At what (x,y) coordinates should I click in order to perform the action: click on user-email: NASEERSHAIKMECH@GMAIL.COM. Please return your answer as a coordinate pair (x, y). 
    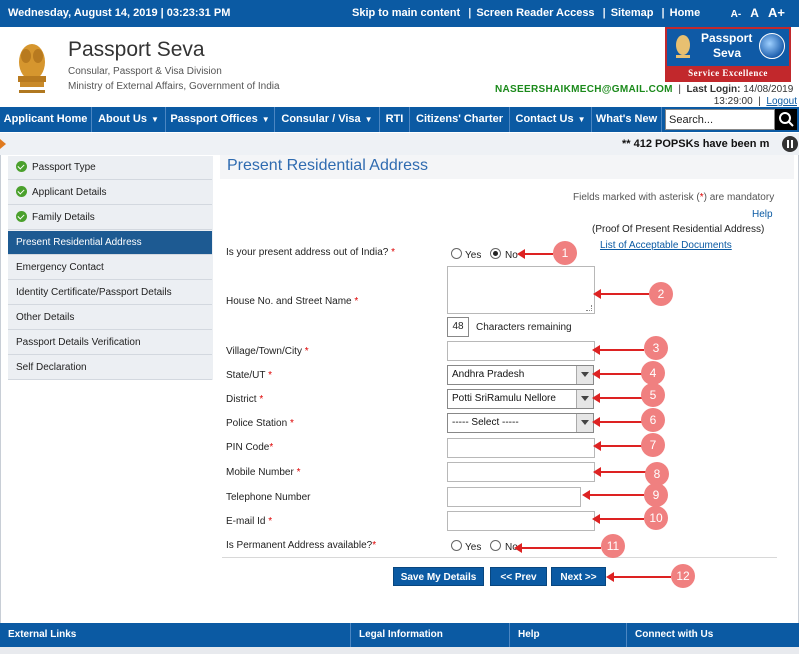
    Looking at the image, I should click on (584, 89).